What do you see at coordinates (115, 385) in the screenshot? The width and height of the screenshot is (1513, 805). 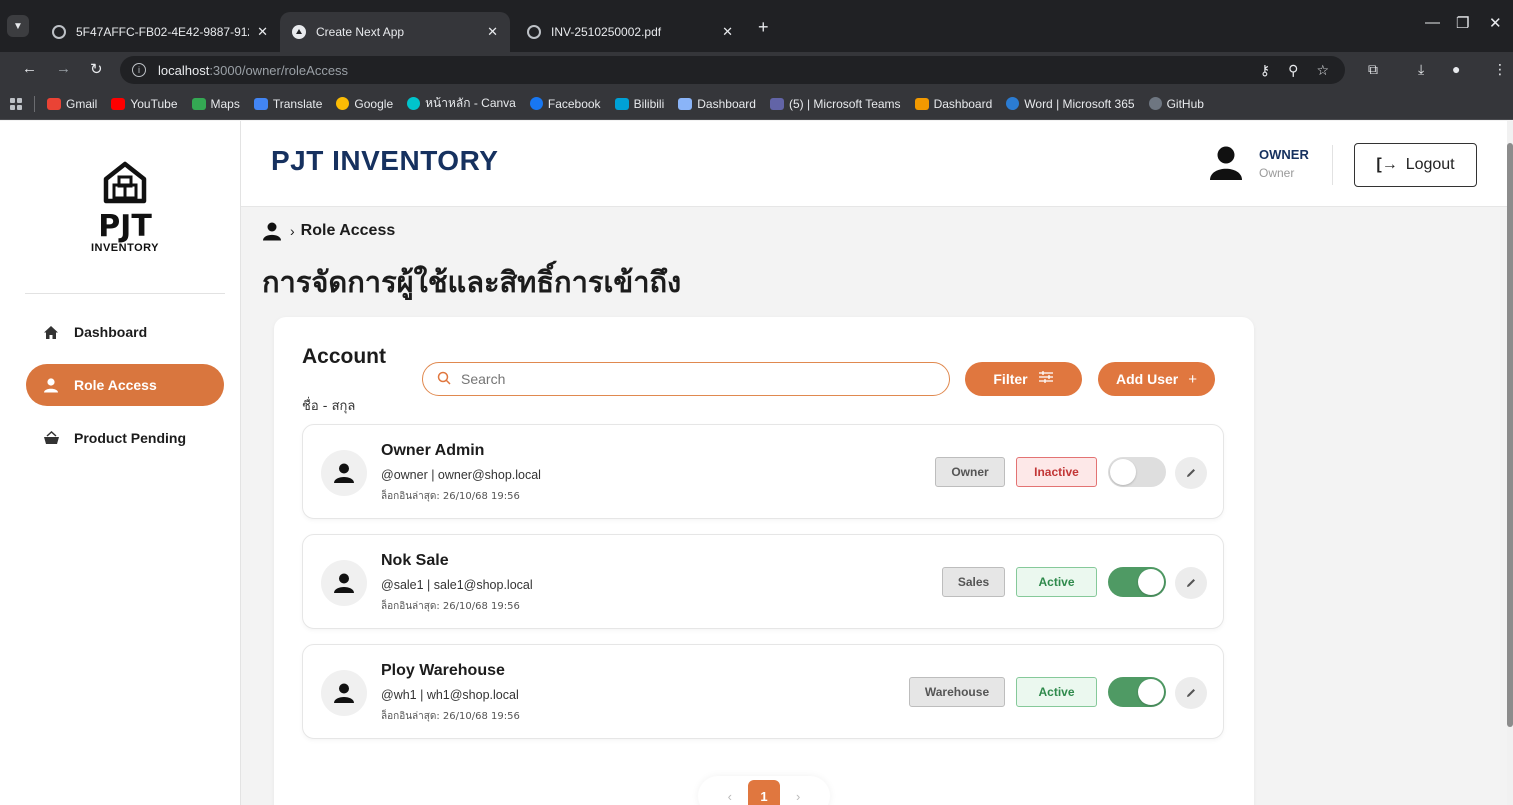 I see `sidebar-item-label: Role Access` at bounding box center [115, 385].